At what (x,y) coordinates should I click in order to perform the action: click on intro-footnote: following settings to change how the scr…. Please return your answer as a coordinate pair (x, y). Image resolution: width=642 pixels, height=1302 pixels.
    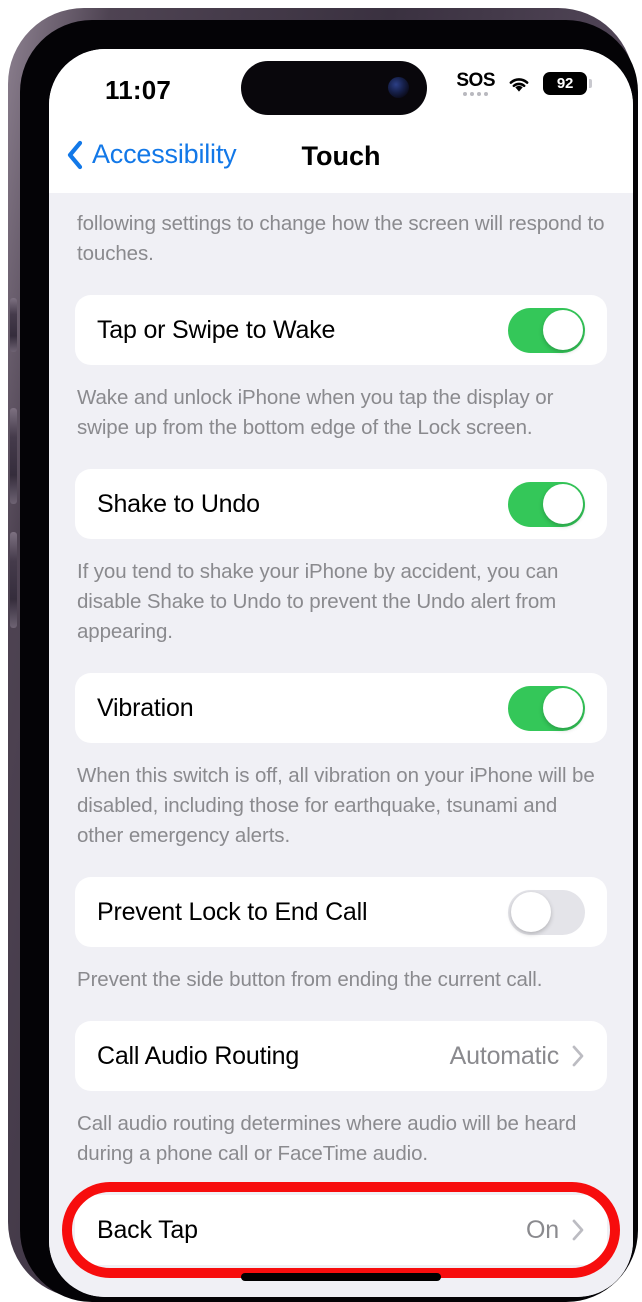
    Looking at the image, I should click on (341, 238).